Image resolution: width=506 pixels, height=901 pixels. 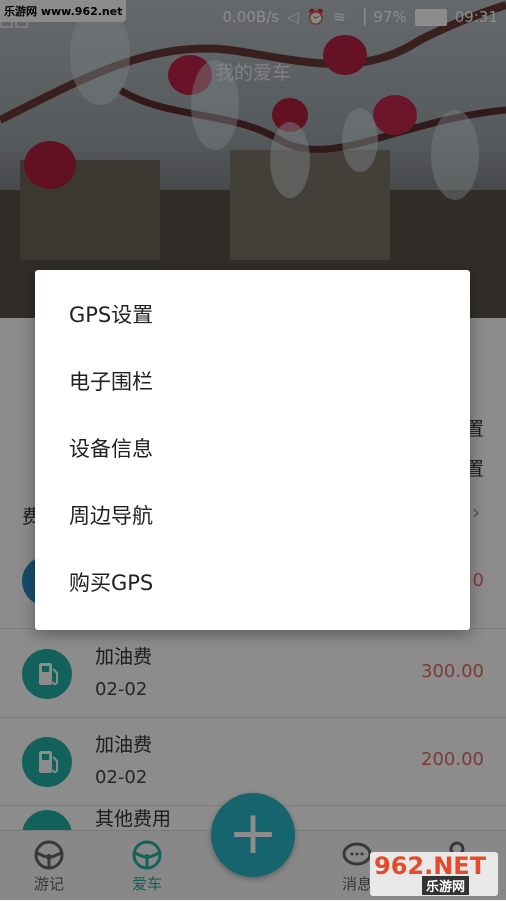 I want to click on menu-item-buy-gps: 购买GPS, so click(x=252, y=583).